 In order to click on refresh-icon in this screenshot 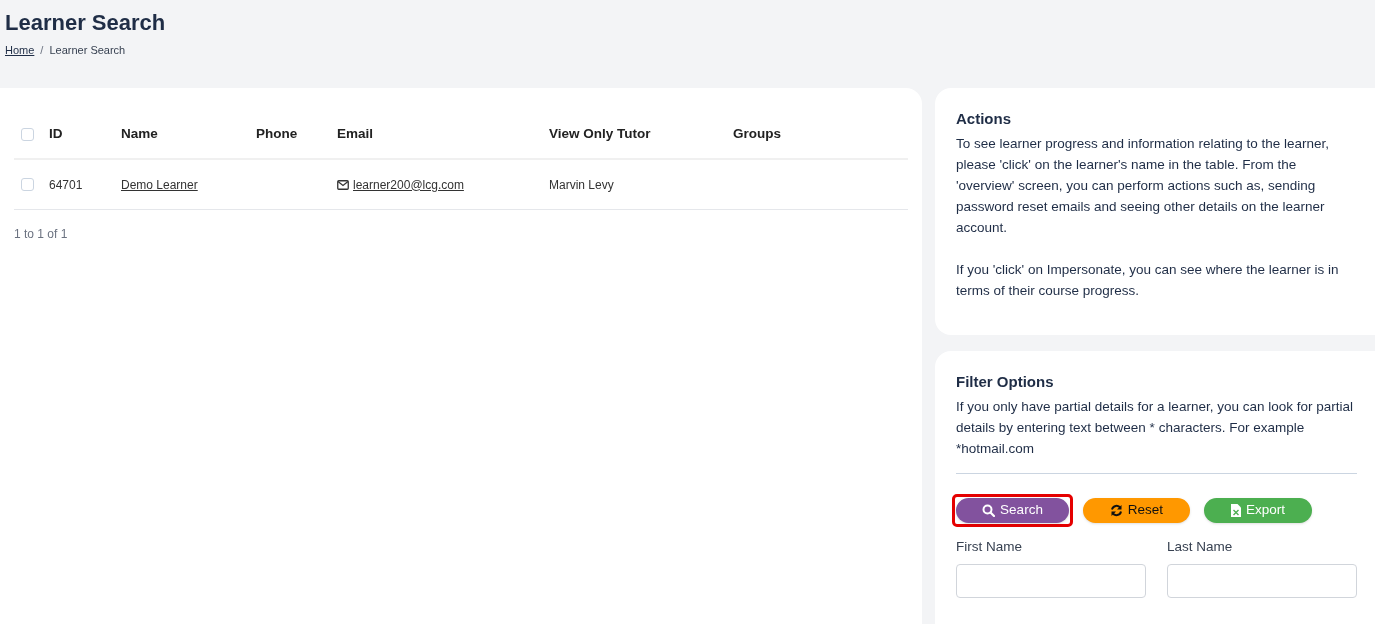, I will do `click(1116, 510)`.